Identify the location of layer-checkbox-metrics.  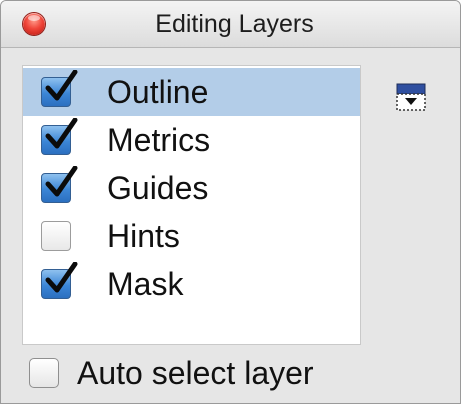
(59, 136).